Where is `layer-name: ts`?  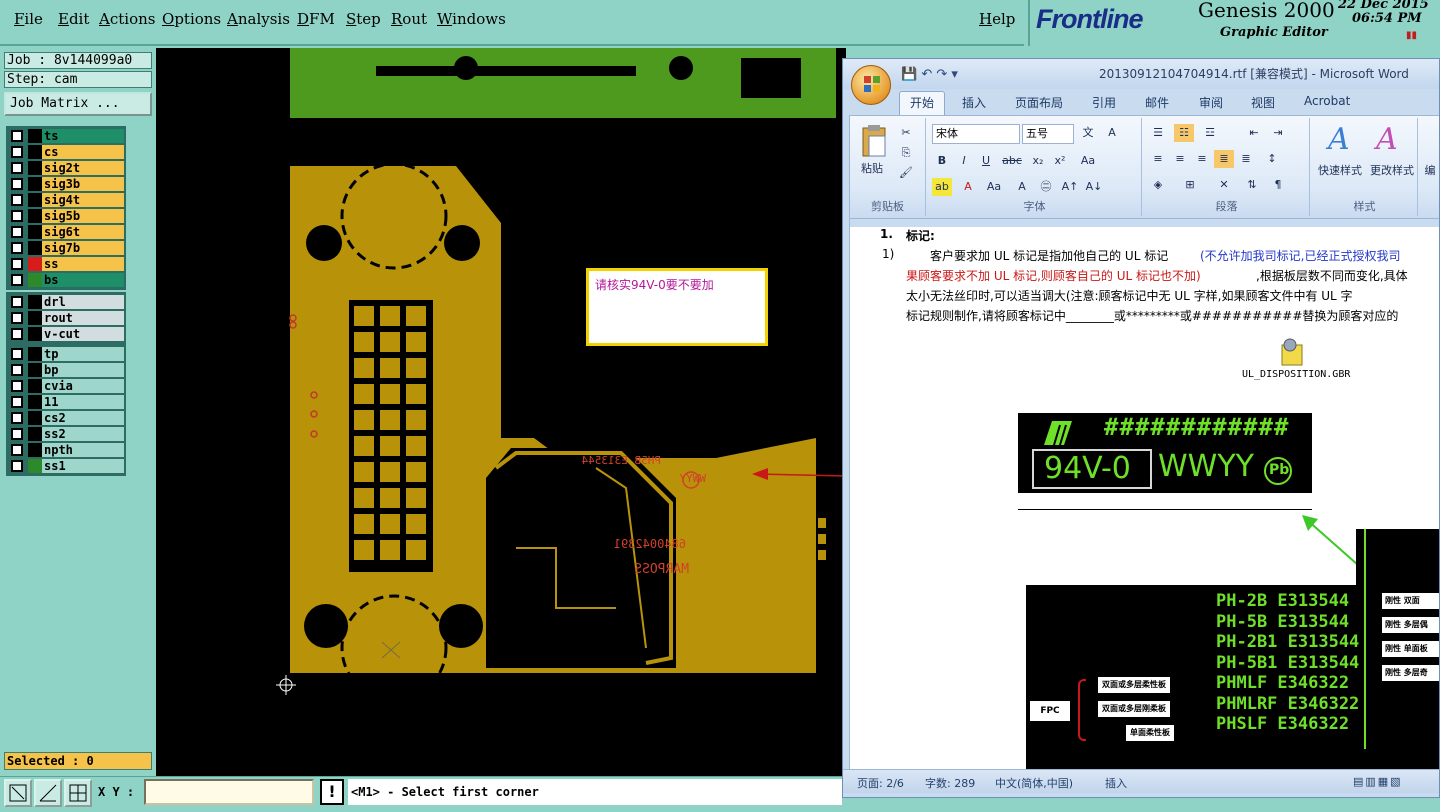 layer-name: ts is located at coordinates (83, 136).